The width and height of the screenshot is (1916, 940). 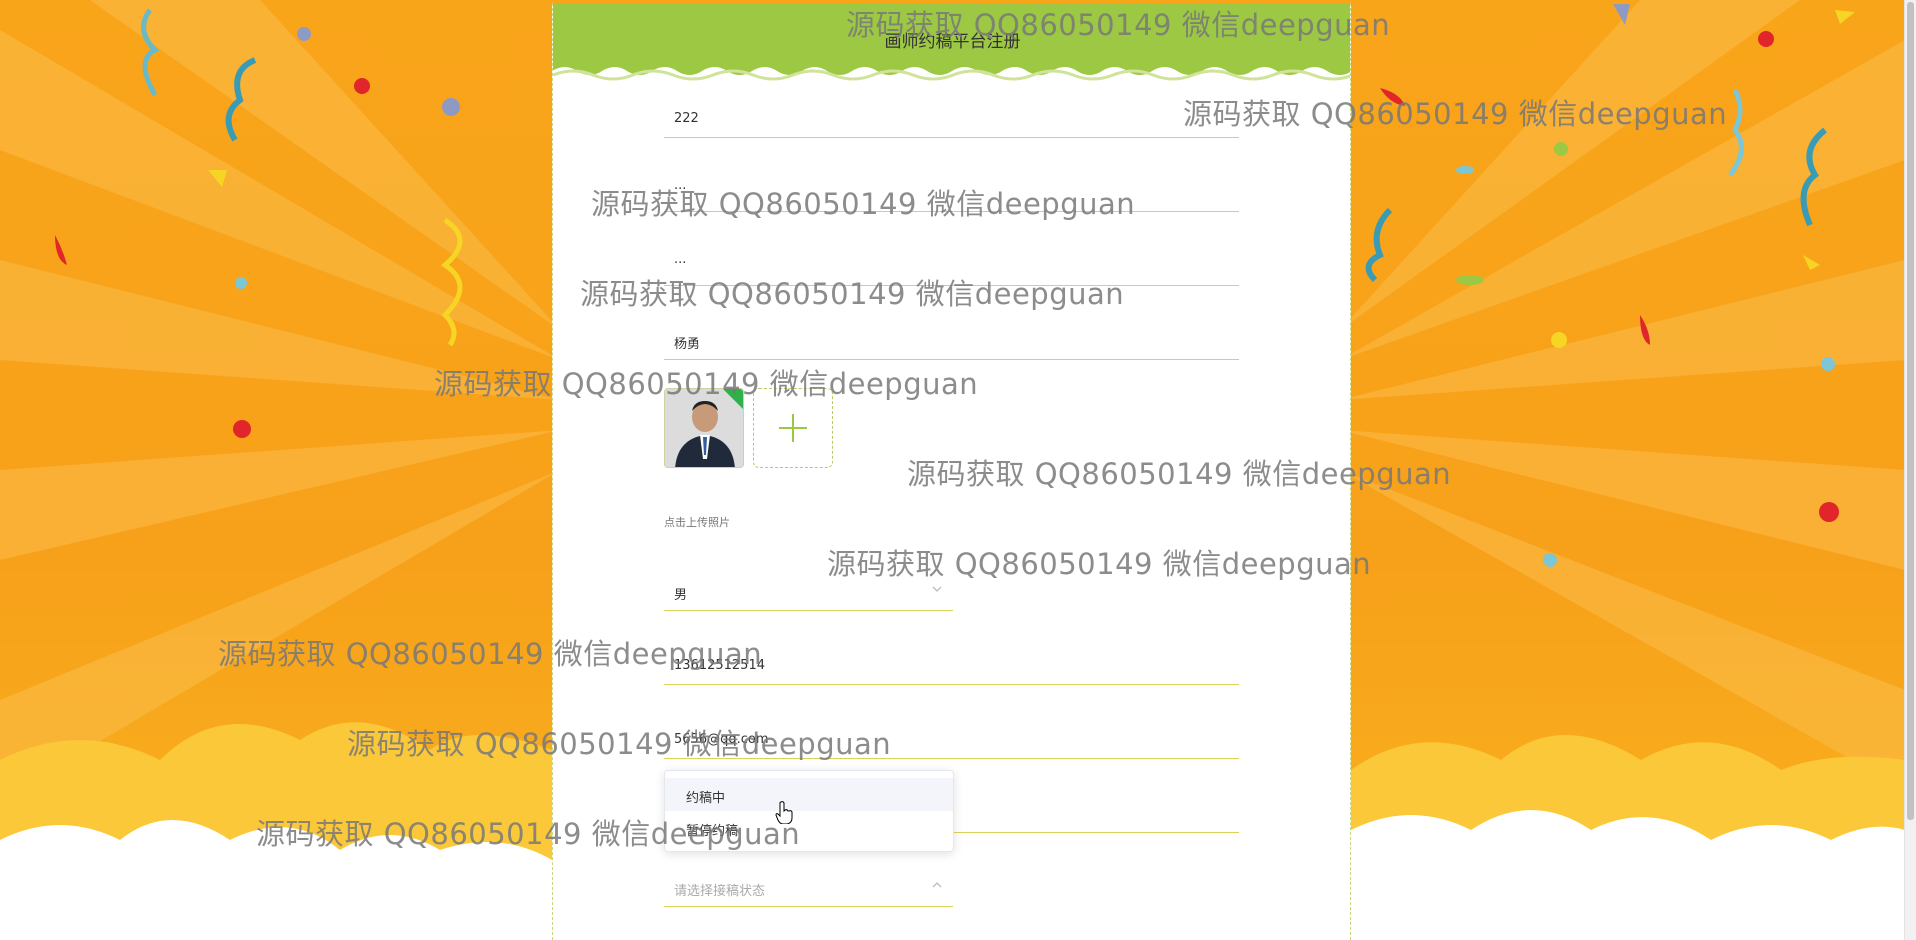 I want to click on avatar, so click(x=704, y=428).